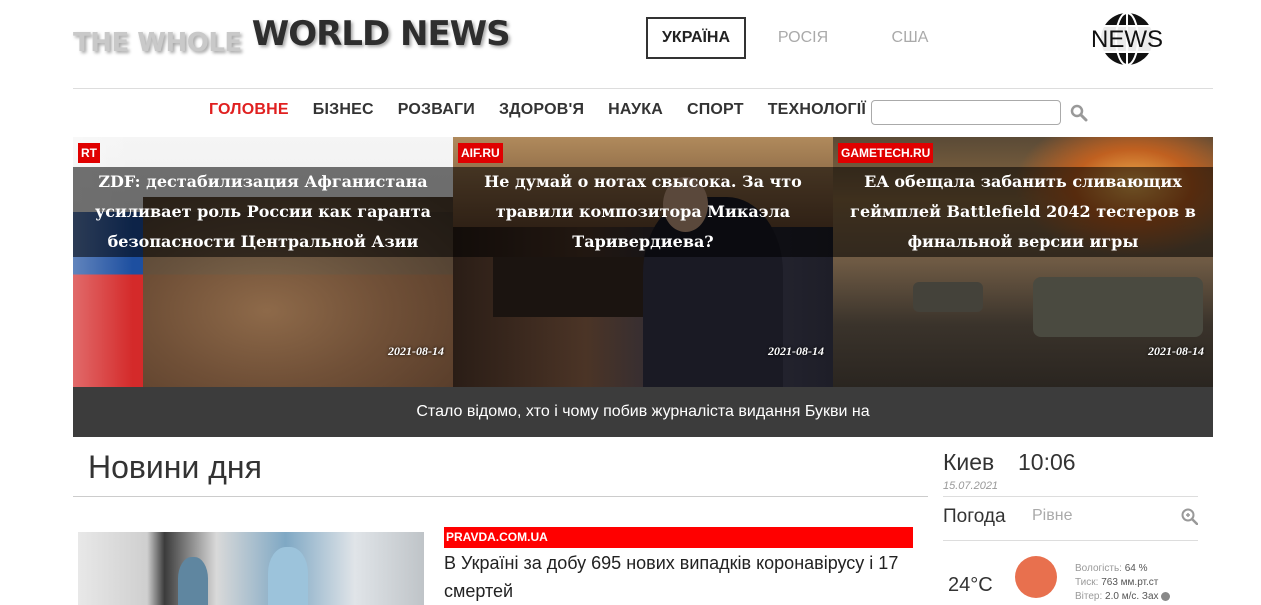  I want to click on sun-icon, so click(1036, 577).